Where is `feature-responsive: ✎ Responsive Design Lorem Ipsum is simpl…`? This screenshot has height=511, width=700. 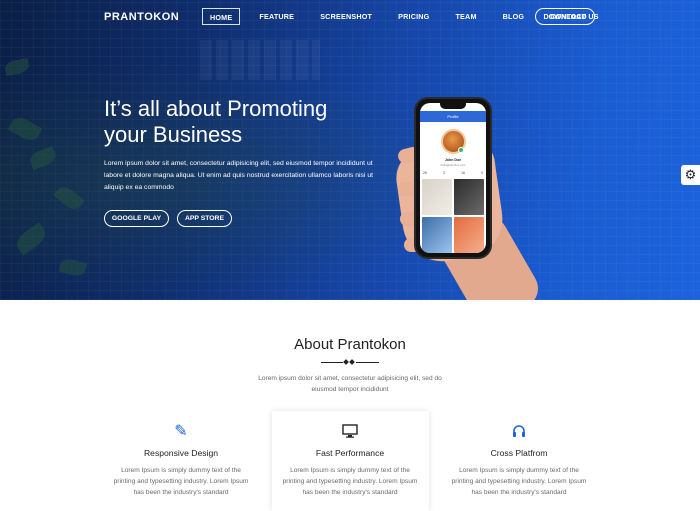
feature-responsive: ✎ Responsive Design Lorem Ipsum is simpl… is located at coordinates (181, 460).